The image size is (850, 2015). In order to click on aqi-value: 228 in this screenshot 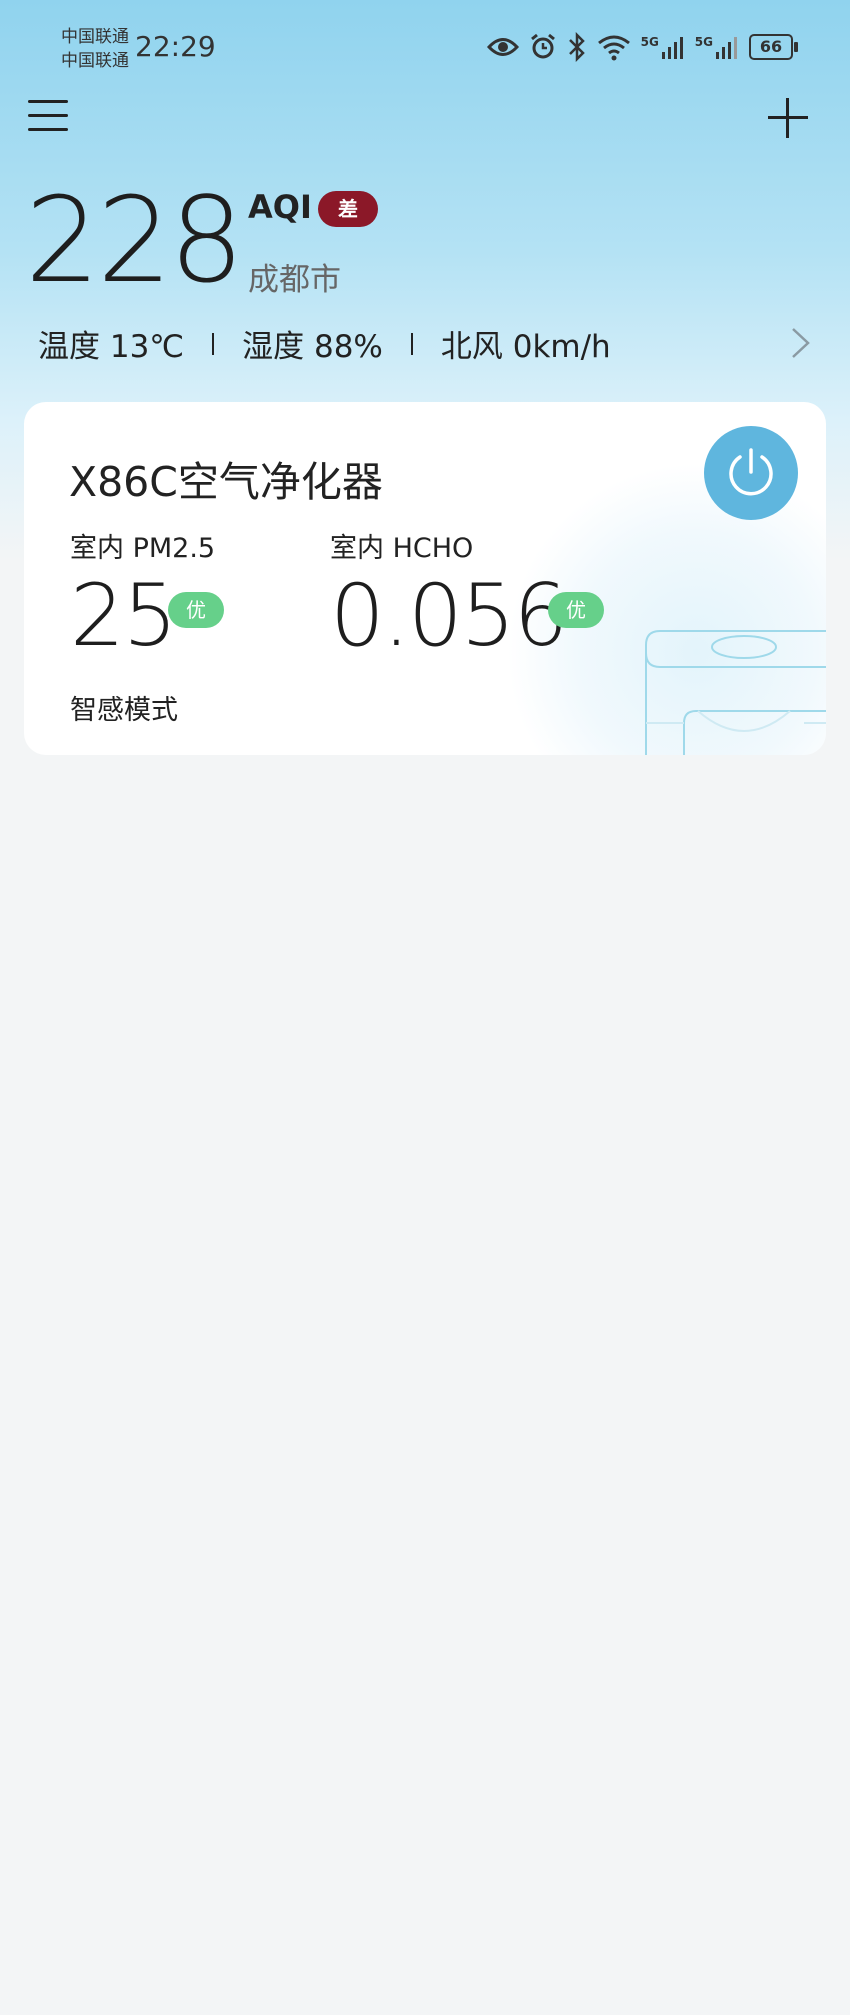, I will do `click(134, 240)`.